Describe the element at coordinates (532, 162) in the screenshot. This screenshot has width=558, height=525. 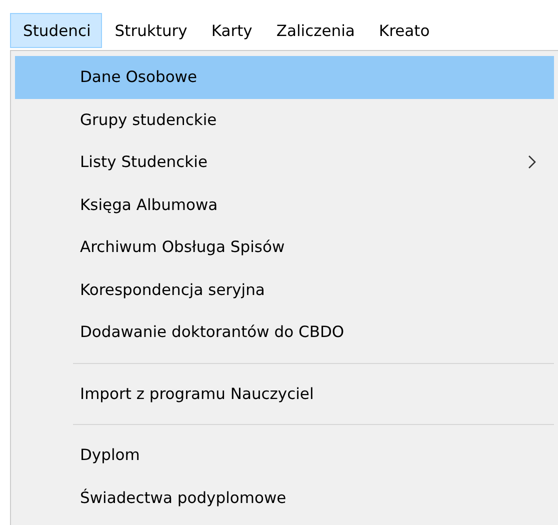
I see `chevron-right-icon` at that location.